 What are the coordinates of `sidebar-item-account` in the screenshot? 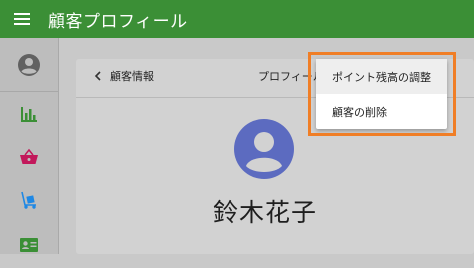 It's located at (29, 65).